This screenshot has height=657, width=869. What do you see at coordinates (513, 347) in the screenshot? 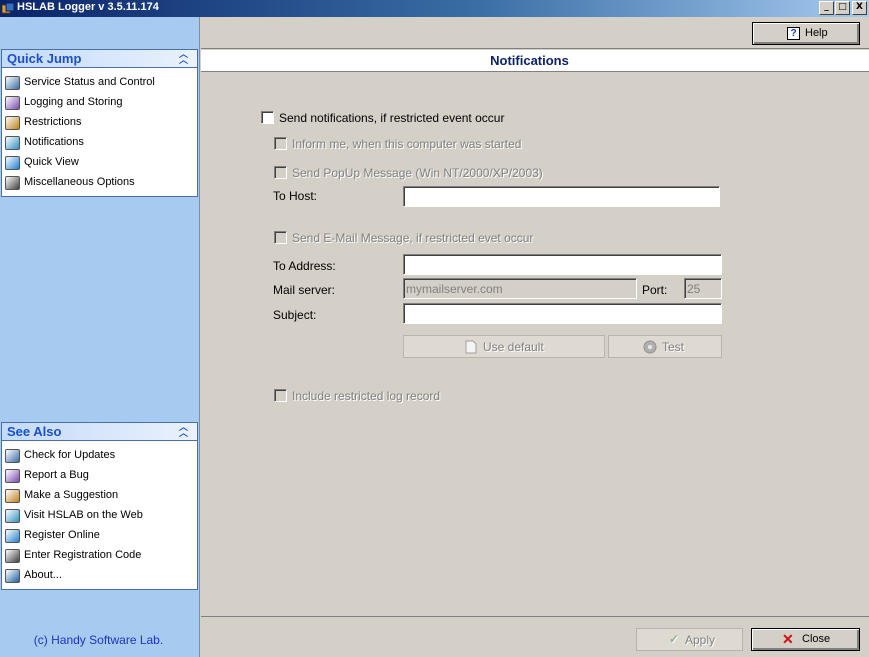
I see `use-default-label: Use default` at bounding box center [513, 347].